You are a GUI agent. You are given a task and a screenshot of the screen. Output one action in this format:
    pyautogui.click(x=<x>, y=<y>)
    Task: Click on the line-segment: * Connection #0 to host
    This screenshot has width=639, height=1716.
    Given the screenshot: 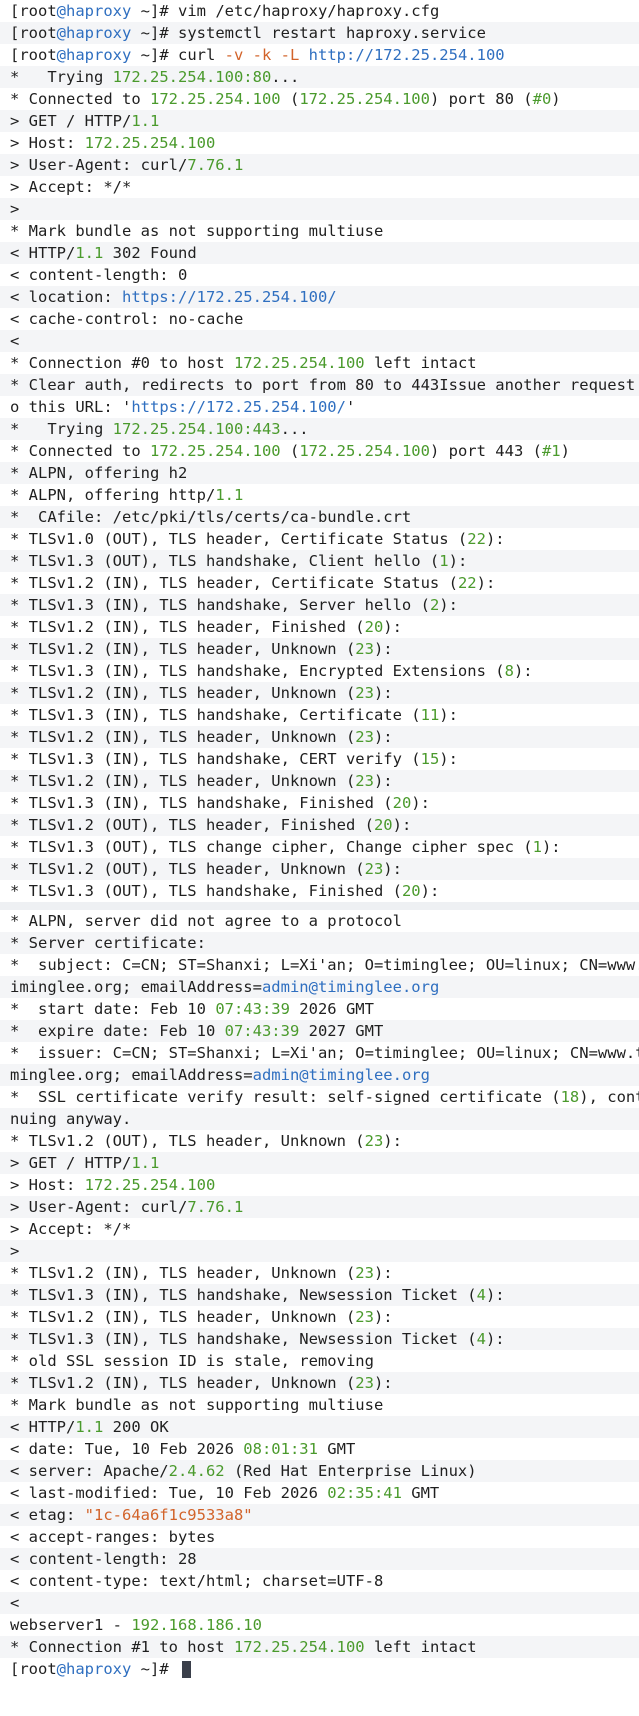 What is the action you would take?
    pyautogui.click(x=122, y=363)
    